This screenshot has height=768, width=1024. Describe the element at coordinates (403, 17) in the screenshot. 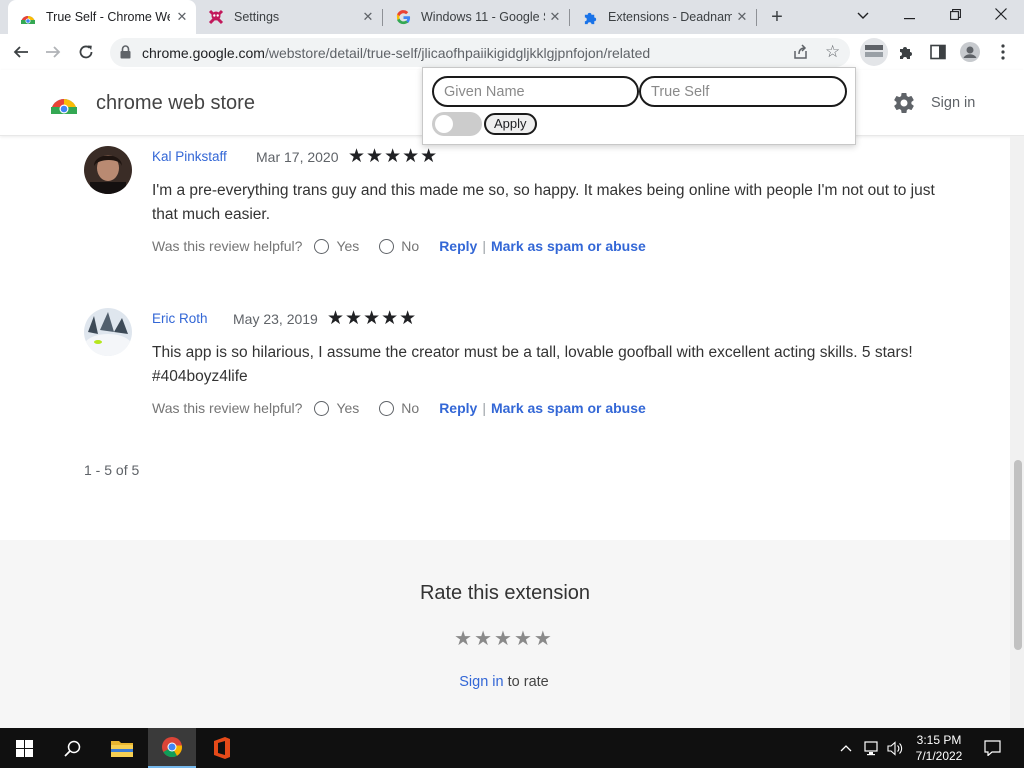

I see `google-icon` at that location.